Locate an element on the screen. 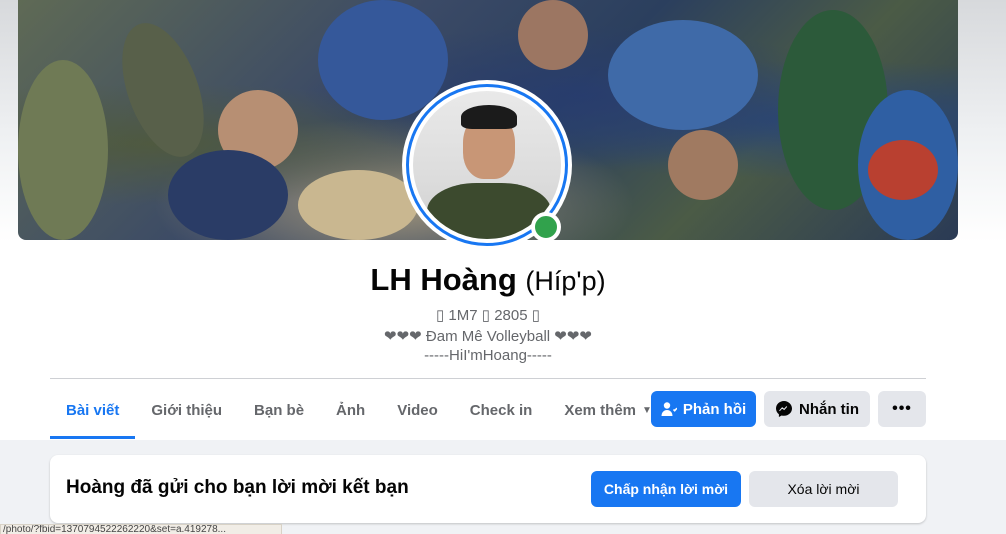 This screenshot has height=534, width=1006. delete-request-label: Xóa lời mời is located at coordinates (823, 489).